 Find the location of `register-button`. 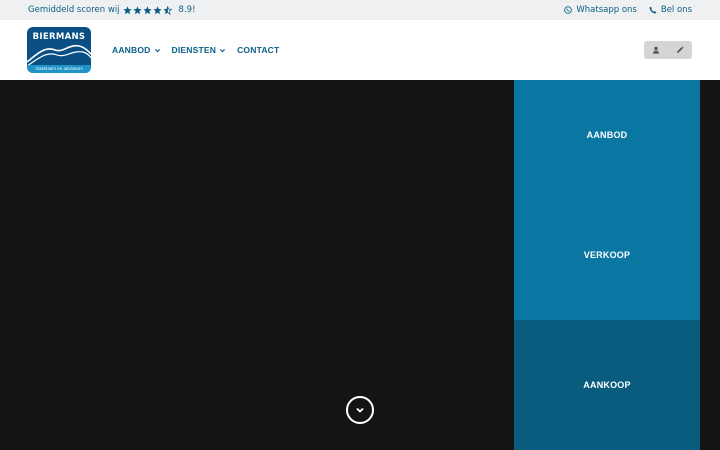

register-button is located at coordinates (680, 50).